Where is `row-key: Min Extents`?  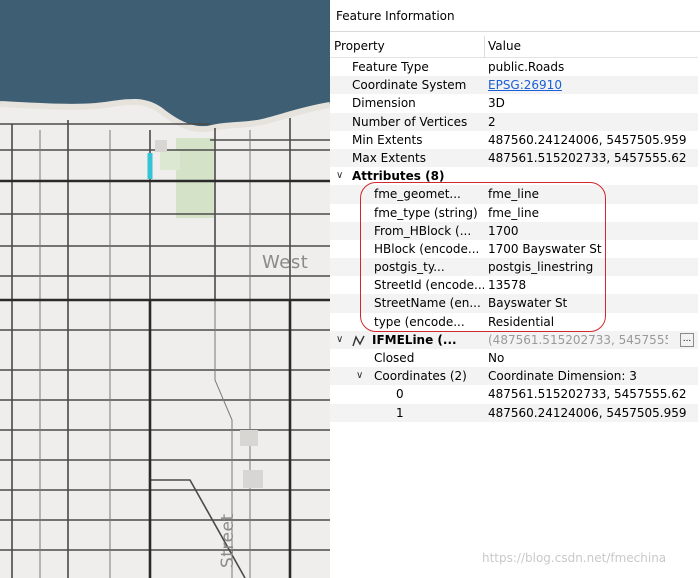
row-key: Min Extents is located at coordinates (387, 139).